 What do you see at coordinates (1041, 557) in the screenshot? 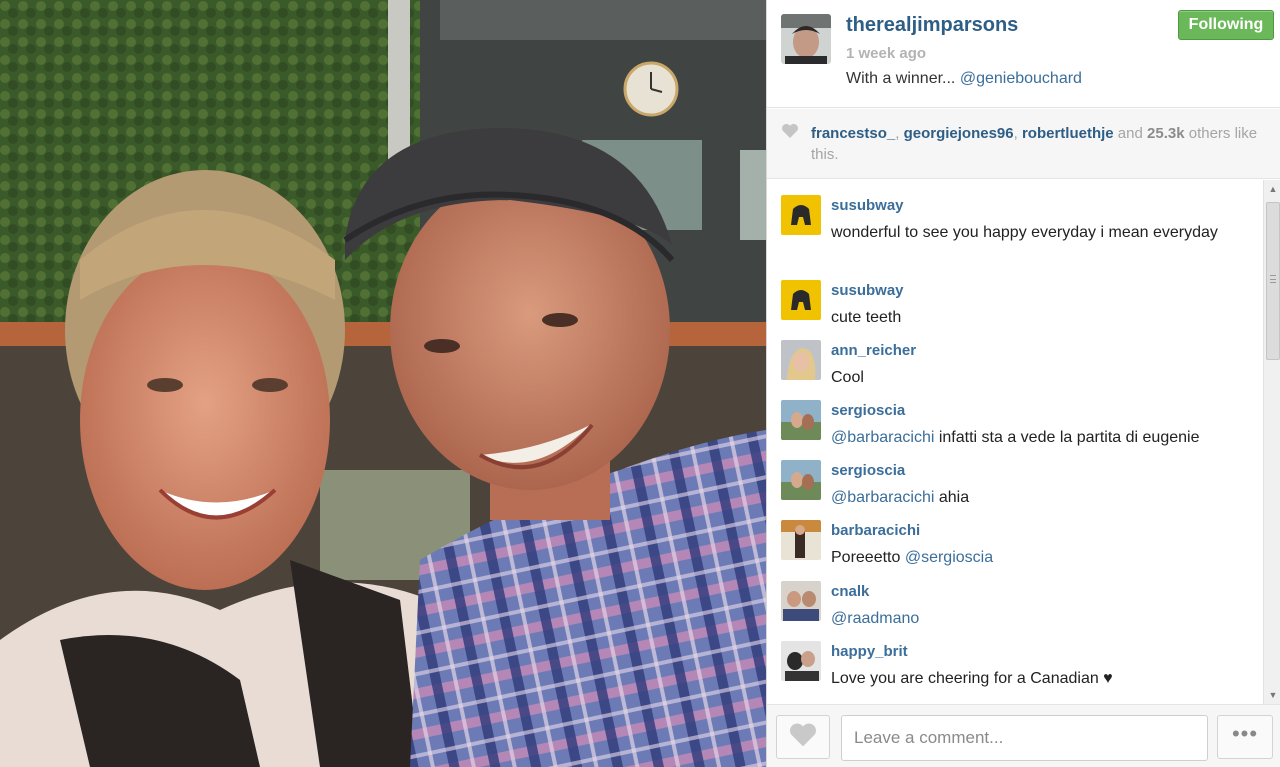
I see `comment-text: Poreeetto @sergioscia` at bounding box center [1041, 557].